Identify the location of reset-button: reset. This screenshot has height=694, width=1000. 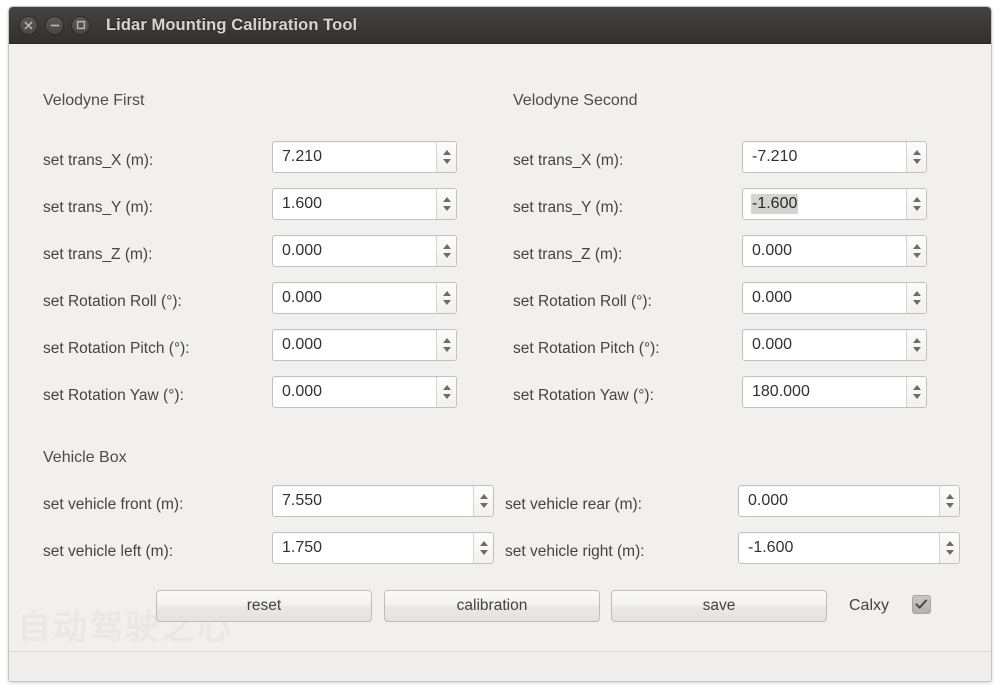
(264, 606).